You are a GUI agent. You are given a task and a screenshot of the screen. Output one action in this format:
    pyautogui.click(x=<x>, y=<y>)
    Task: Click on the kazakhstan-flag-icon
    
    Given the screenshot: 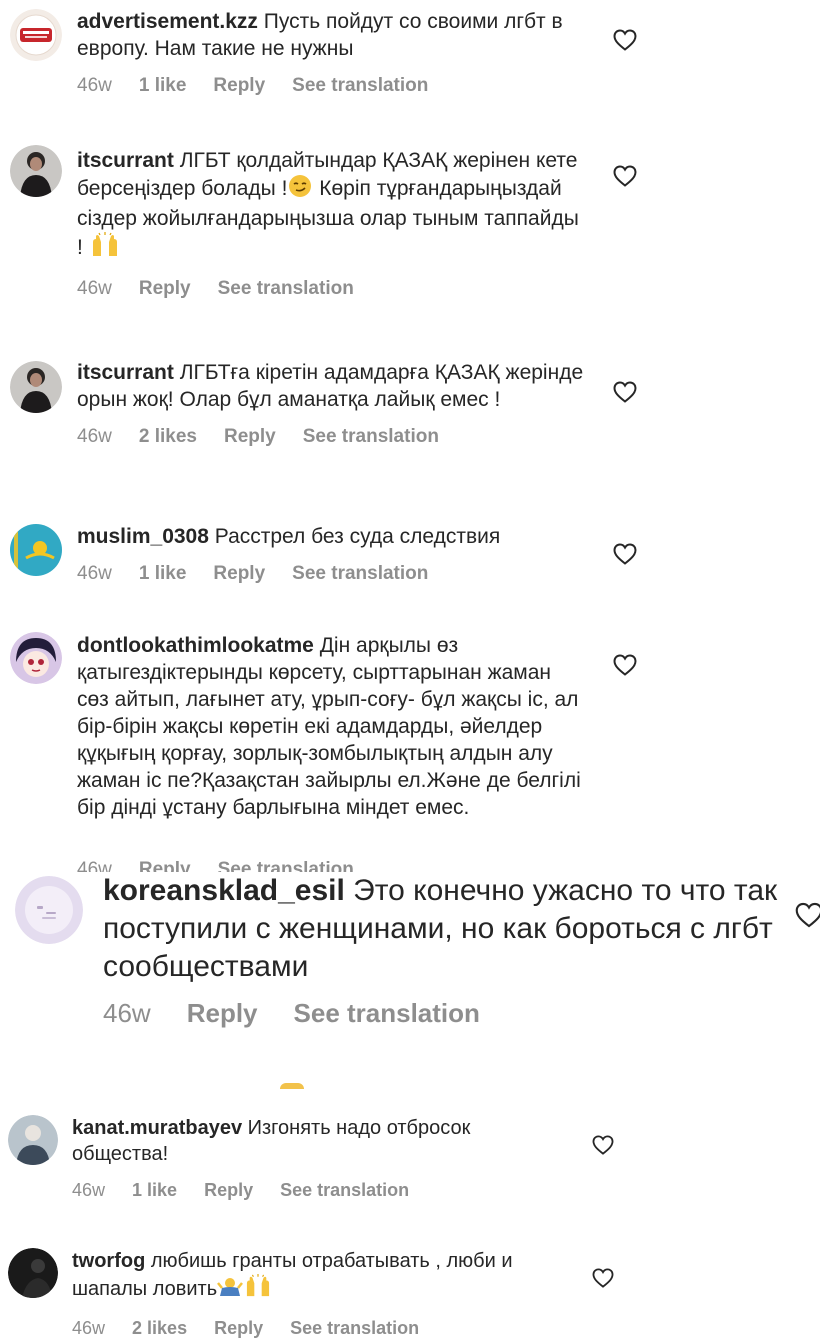 What is the action you would take?
    pyautogui.click(x=36, y=550)
    